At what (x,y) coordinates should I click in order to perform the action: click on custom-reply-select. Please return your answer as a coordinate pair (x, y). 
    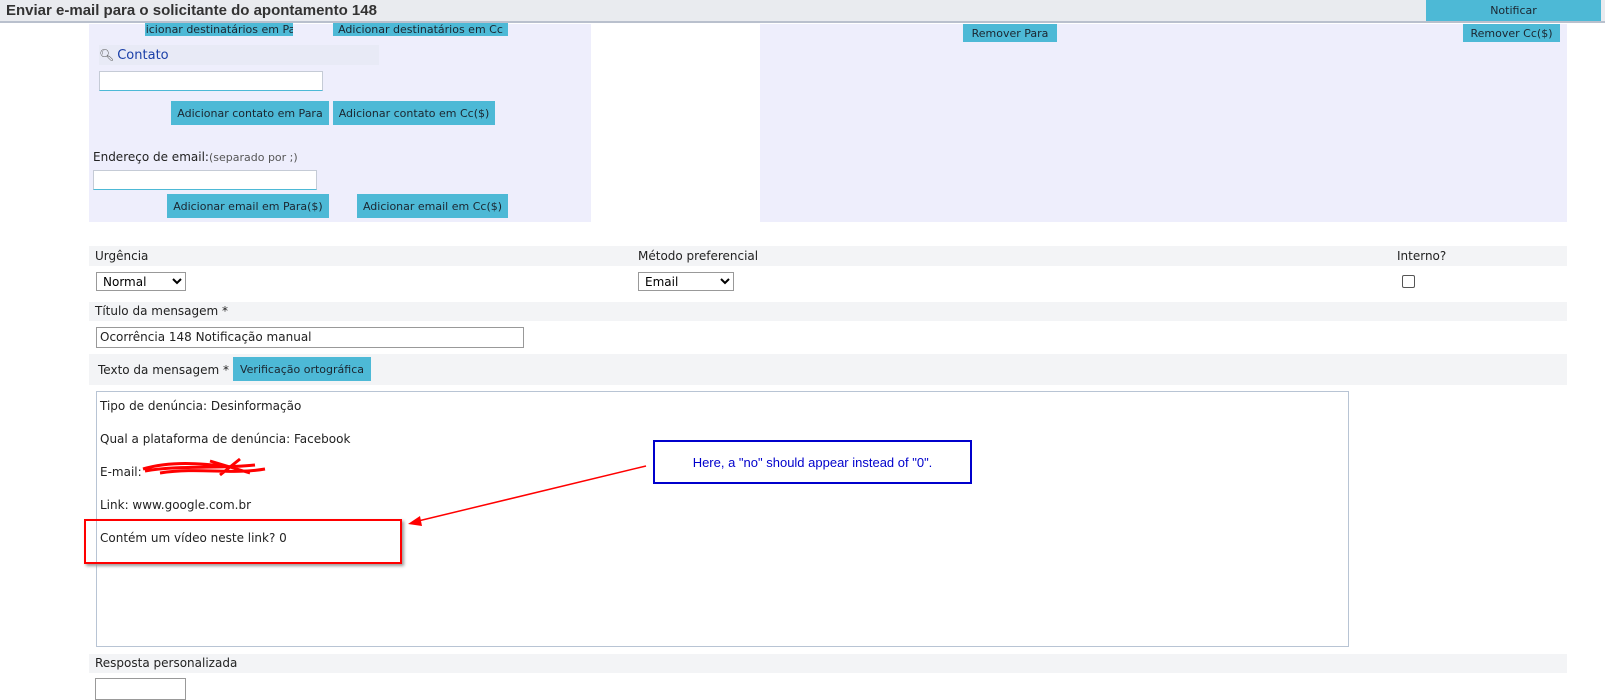
    Looking at the image, I should click on (140, 689).